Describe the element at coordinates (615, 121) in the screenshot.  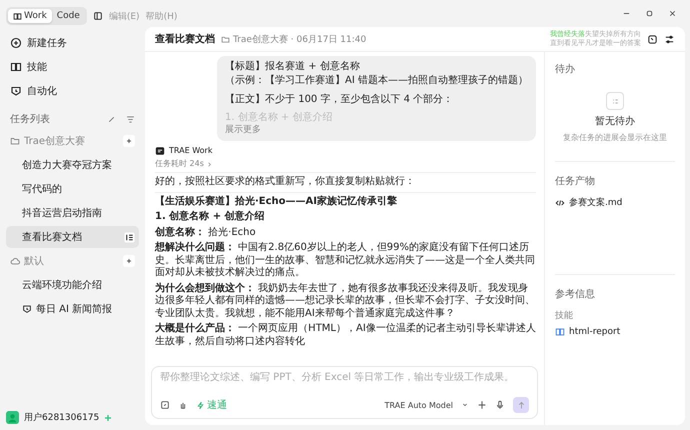
I see `empty-title: 暂无待办` at that location.